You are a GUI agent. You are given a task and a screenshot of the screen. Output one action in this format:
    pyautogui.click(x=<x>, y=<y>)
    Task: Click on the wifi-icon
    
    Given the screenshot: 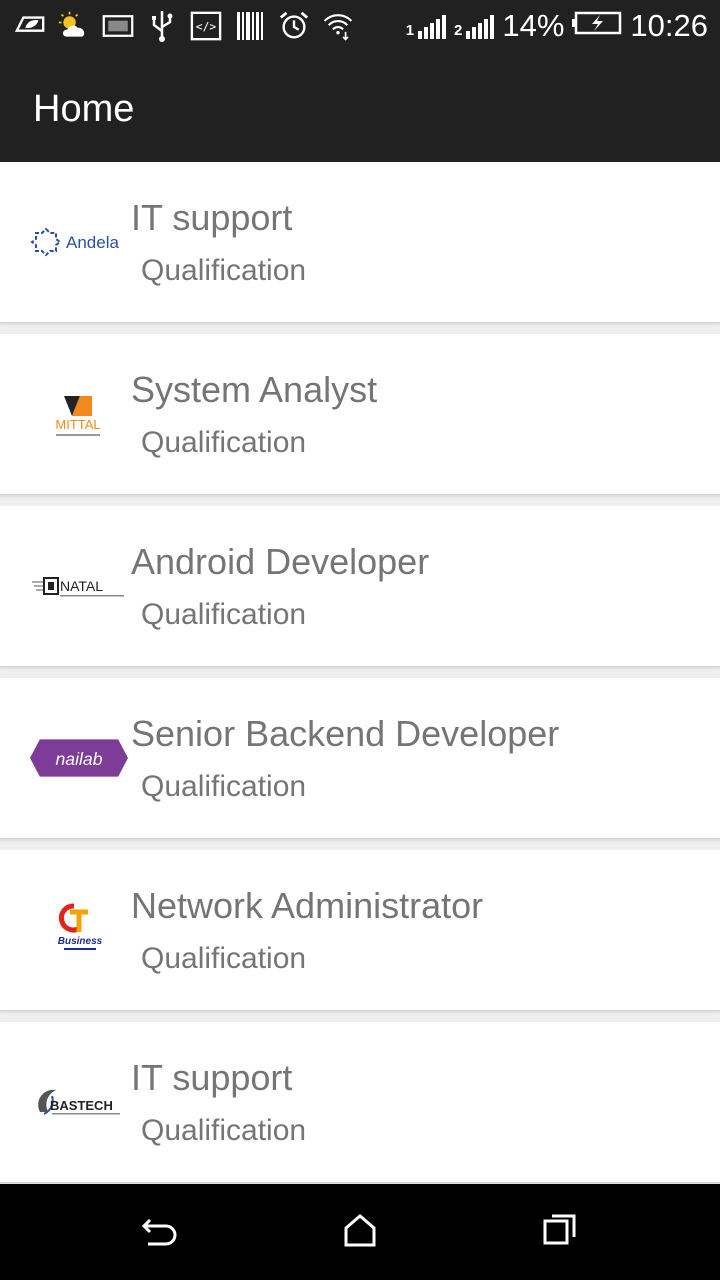 What is the action you would take?
    pyautogui.click(x=338, y=26)
    